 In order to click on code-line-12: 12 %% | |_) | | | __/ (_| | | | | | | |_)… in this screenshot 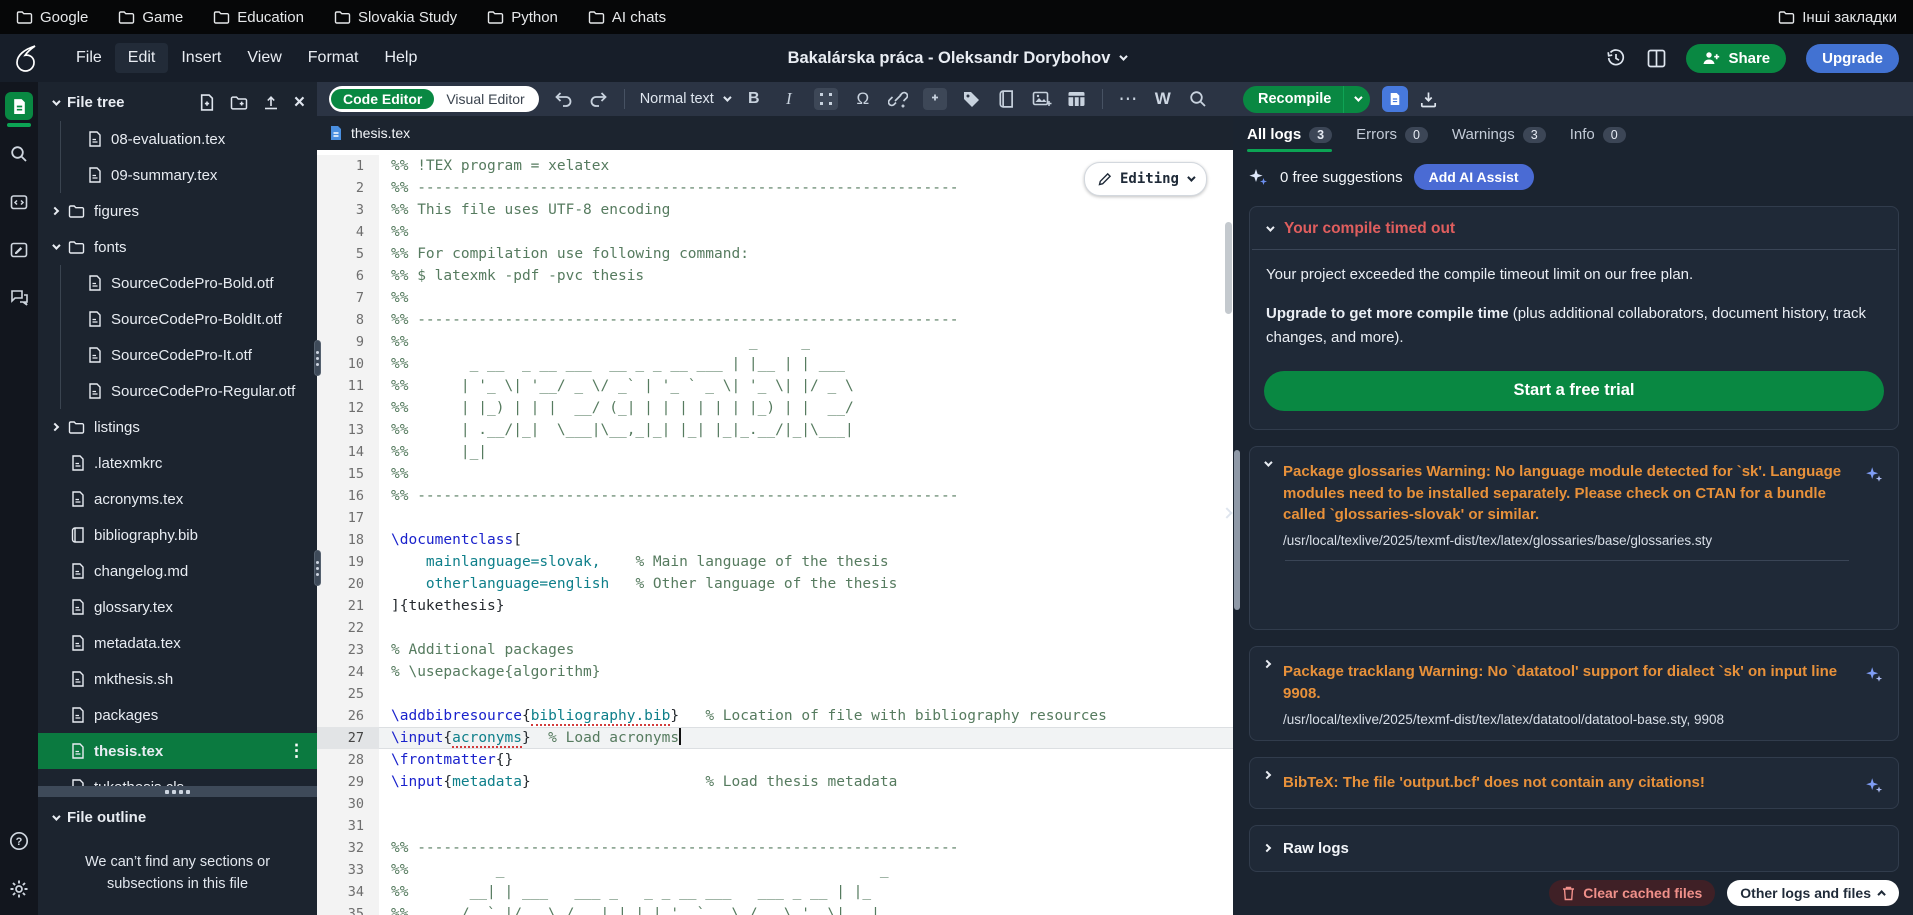, I will do `click(775, 408)`.